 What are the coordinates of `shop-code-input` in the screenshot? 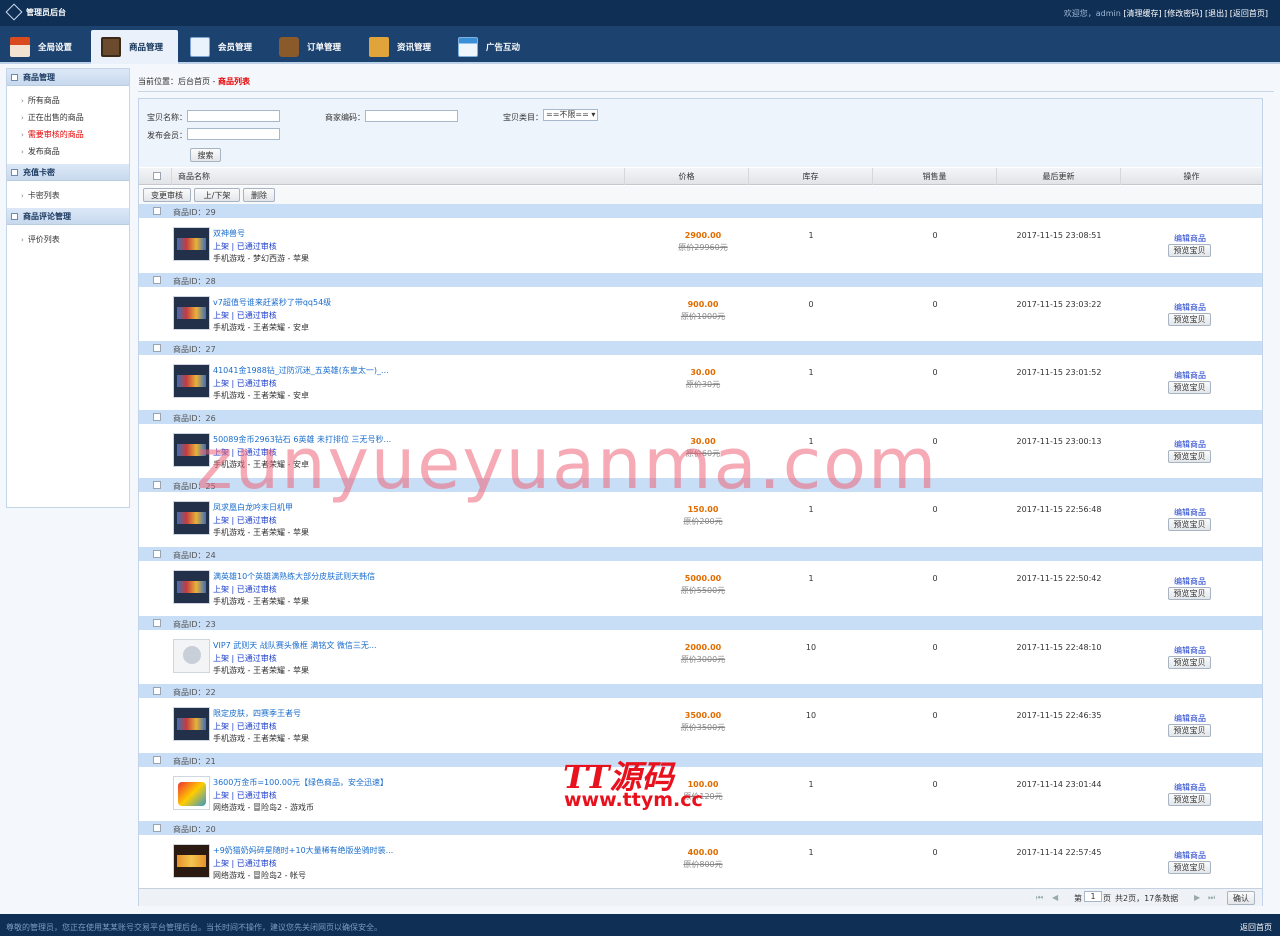 It's located at (411, 116).